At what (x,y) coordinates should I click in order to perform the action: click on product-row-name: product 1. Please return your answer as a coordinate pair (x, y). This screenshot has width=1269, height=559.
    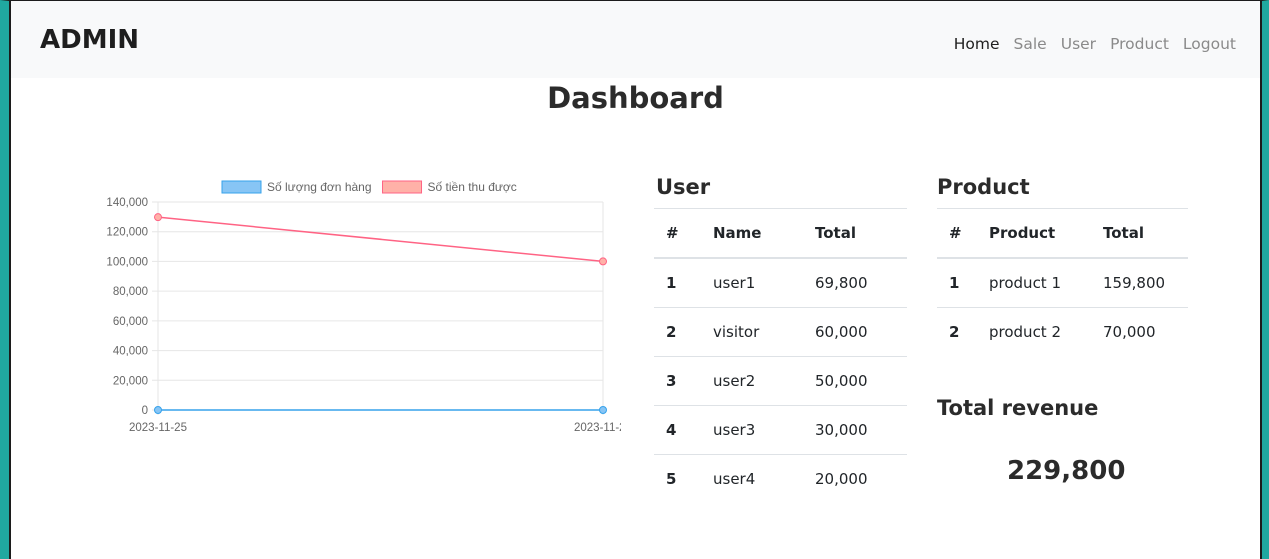
    Looking at the image, I should click on (1034, 282).